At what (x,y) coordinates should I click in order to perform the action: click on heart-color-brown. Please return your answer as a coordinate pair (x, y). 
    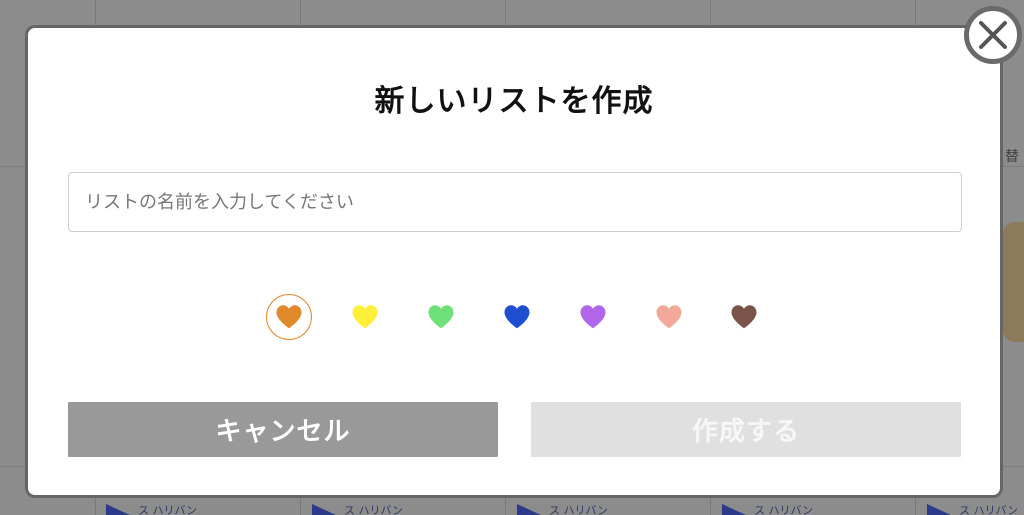
    Looking at the image, I should click on (744, 317).